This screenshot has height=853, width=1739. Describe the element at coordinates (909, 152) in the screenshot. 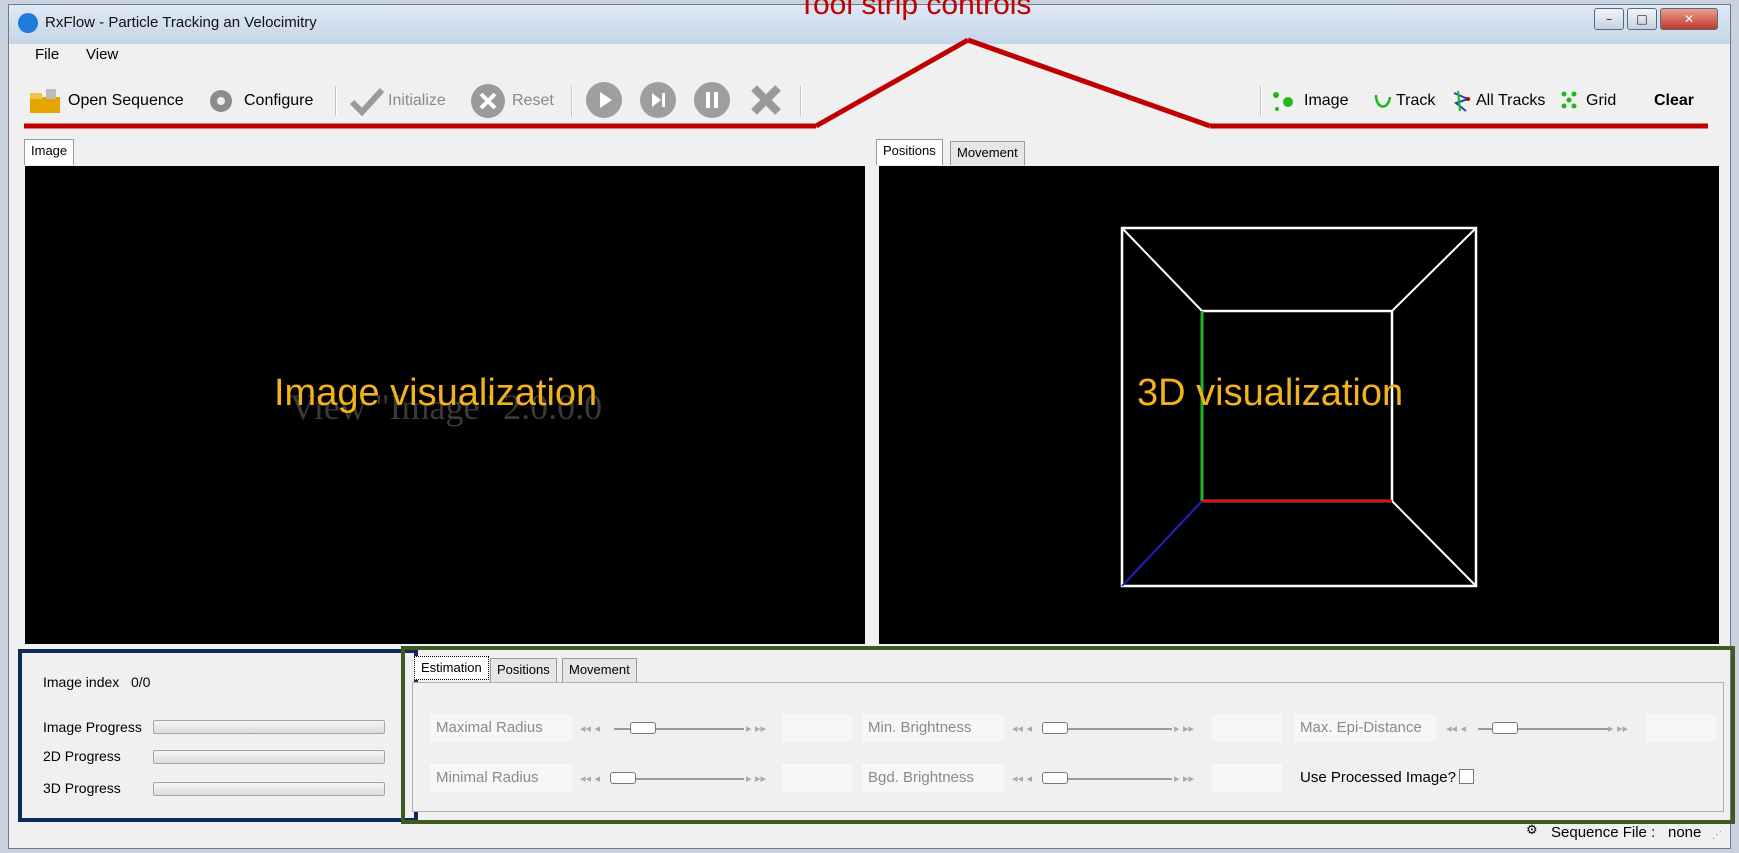

I see `tab-positions: Positions` at that location.